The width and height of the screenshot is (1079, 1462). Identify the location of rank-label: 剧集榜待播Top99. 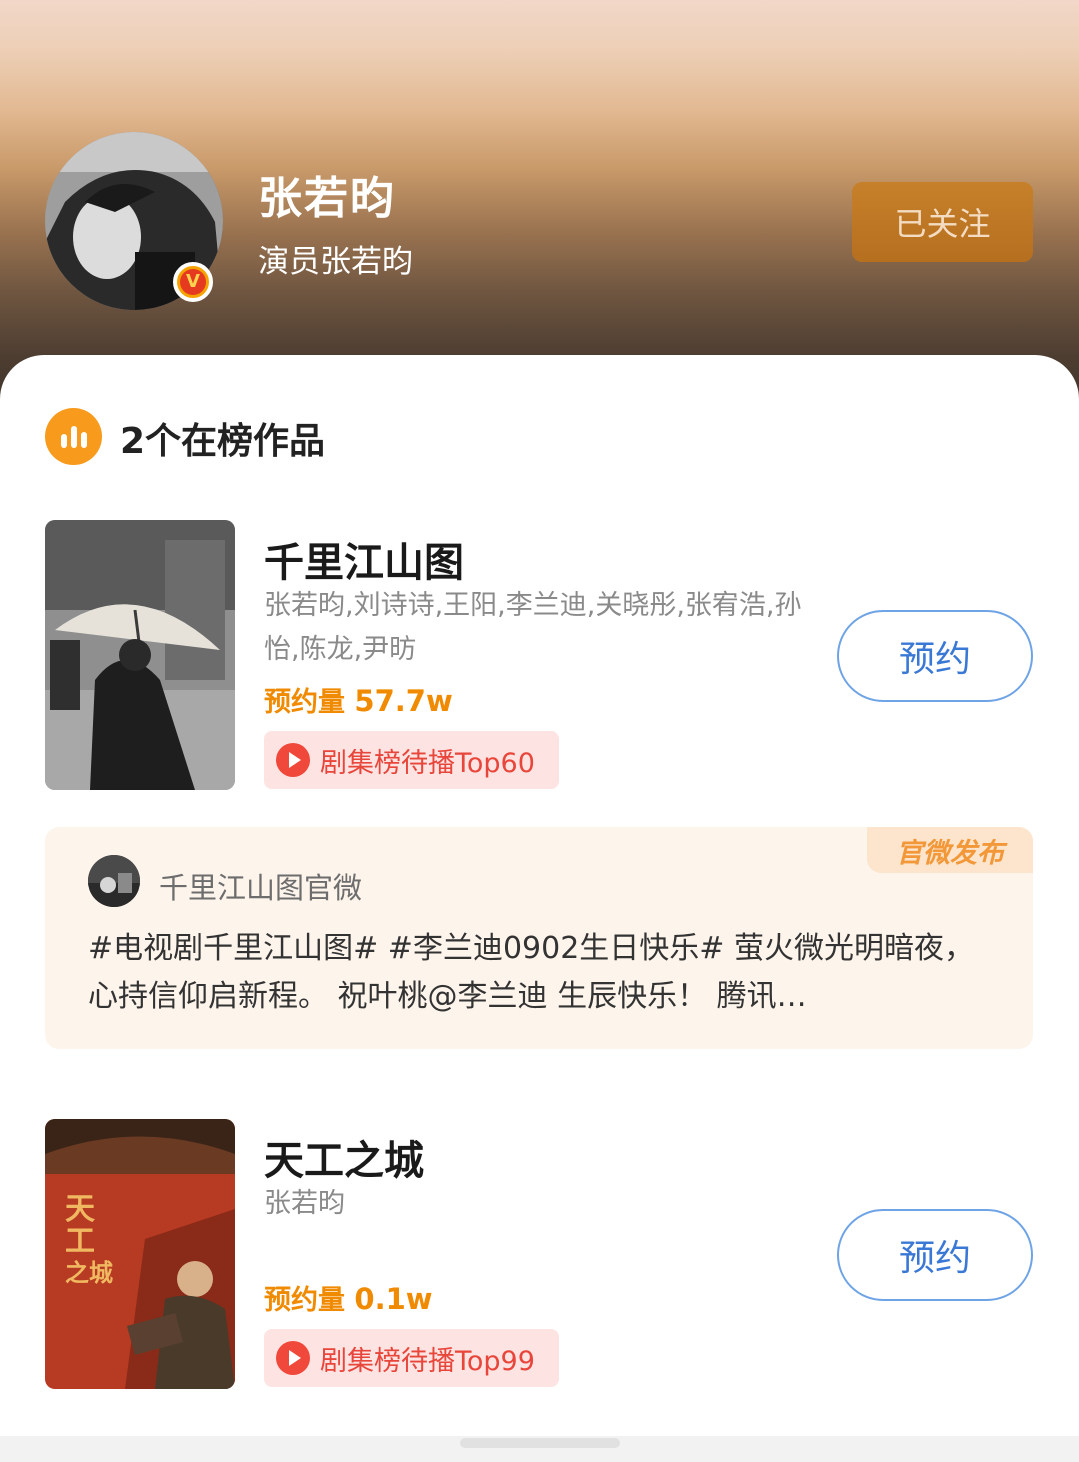
(427, 1361).